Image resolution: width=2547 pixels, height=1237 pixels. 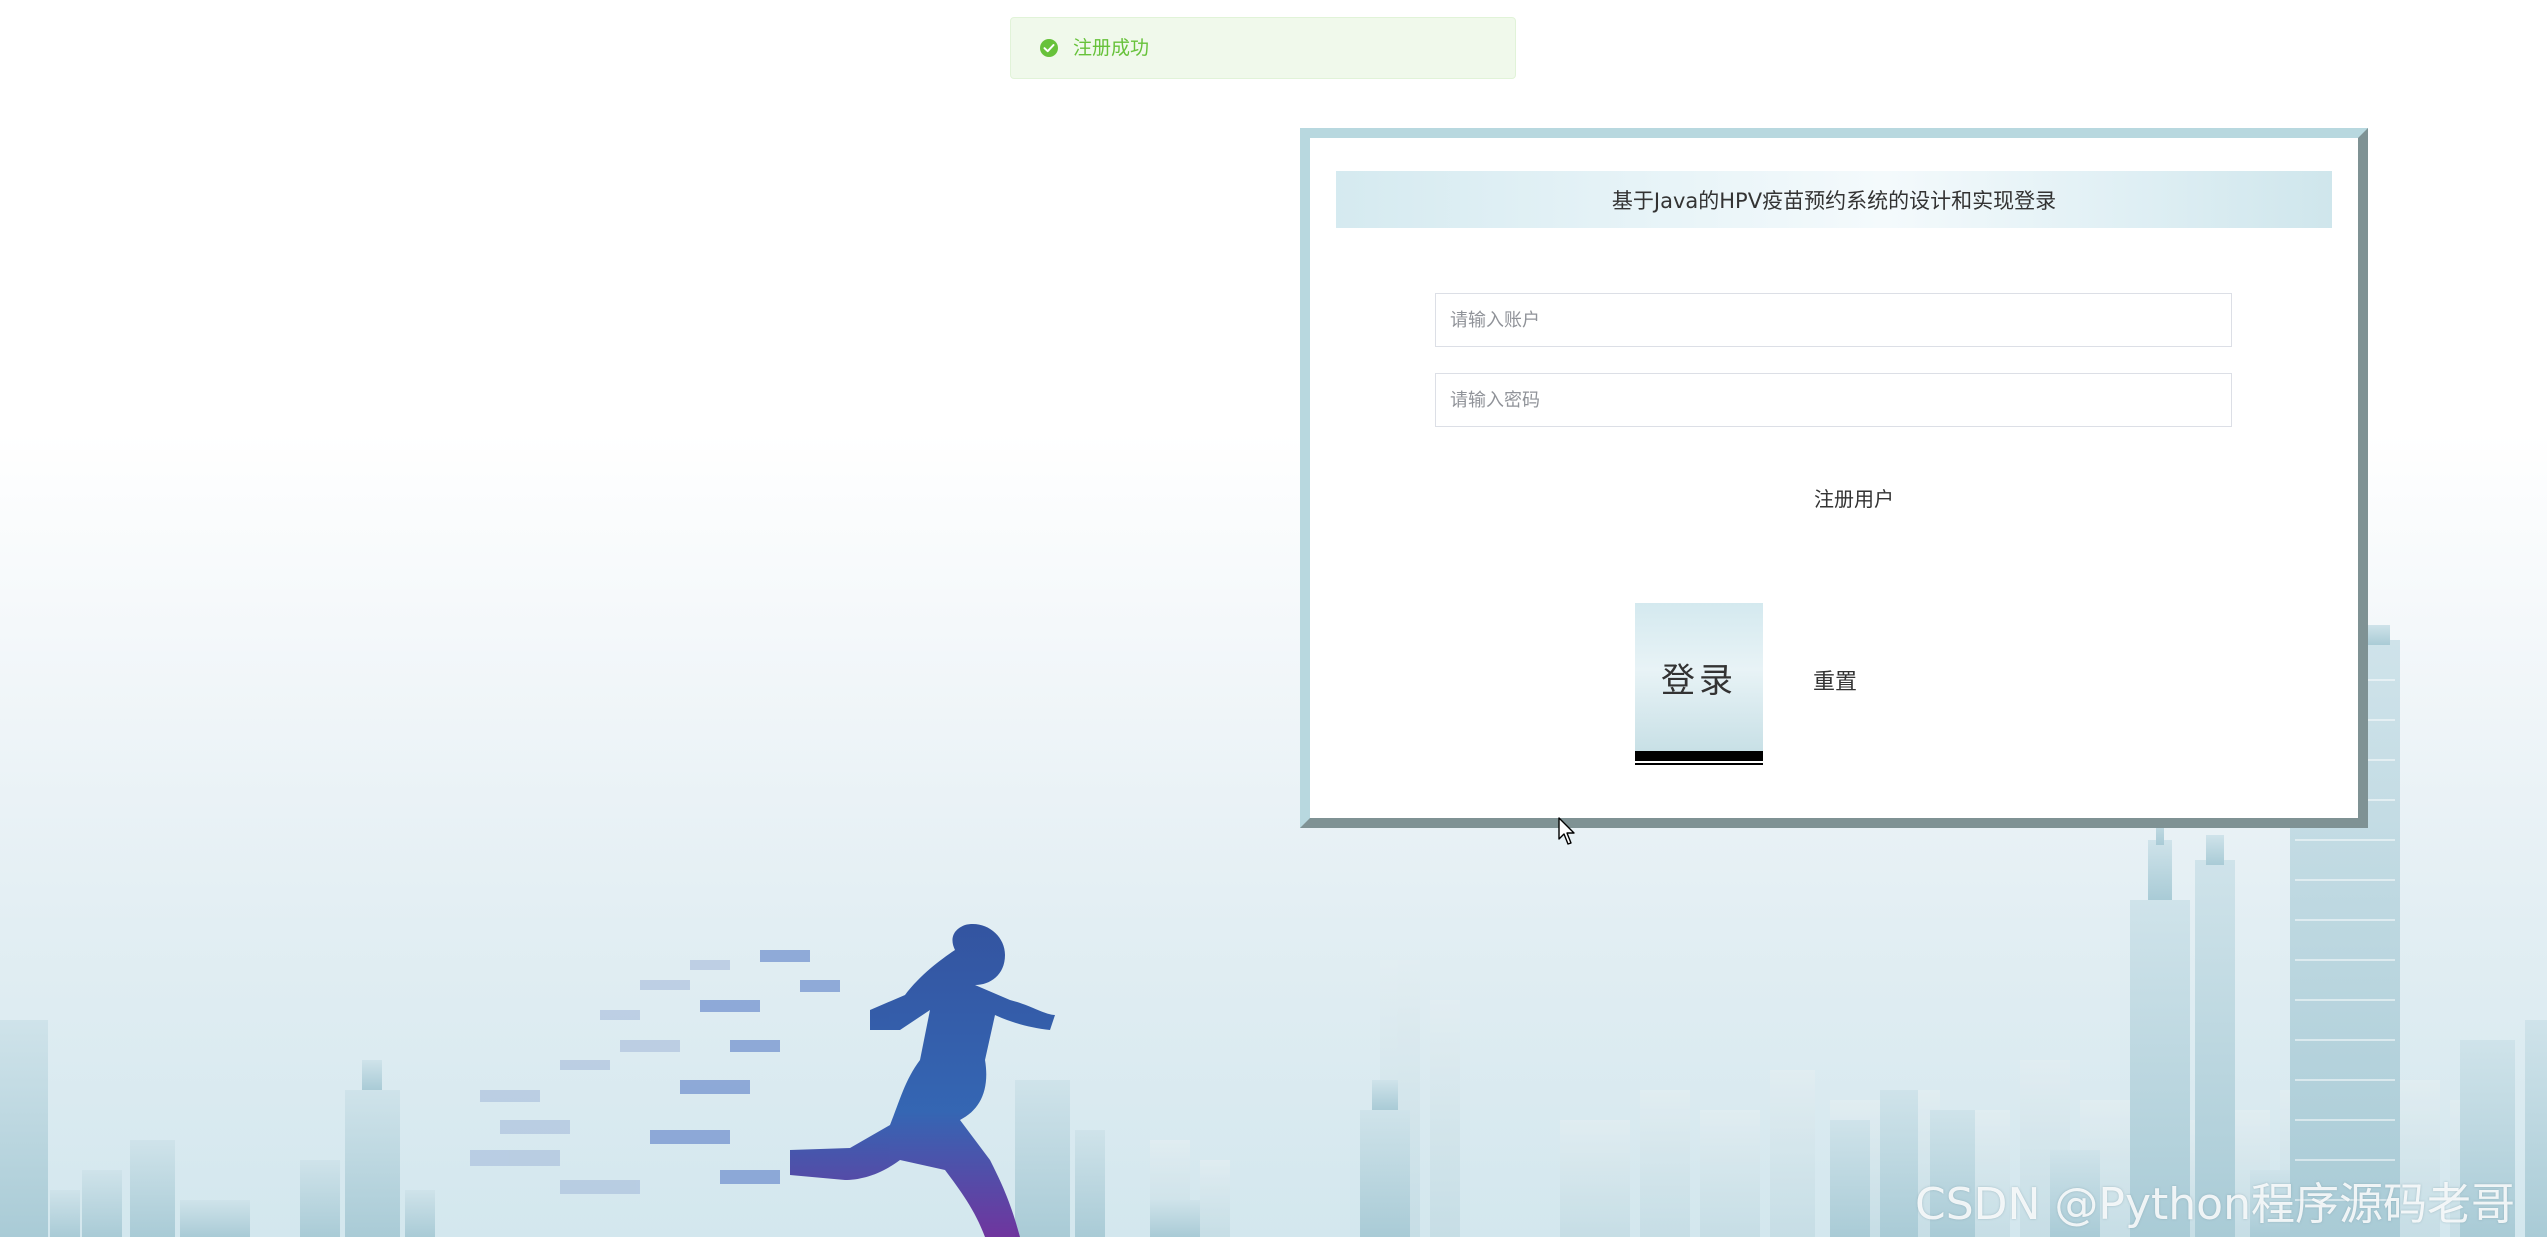 I want to click on mouse-cursor-icon, so click(x=1566, y=831).